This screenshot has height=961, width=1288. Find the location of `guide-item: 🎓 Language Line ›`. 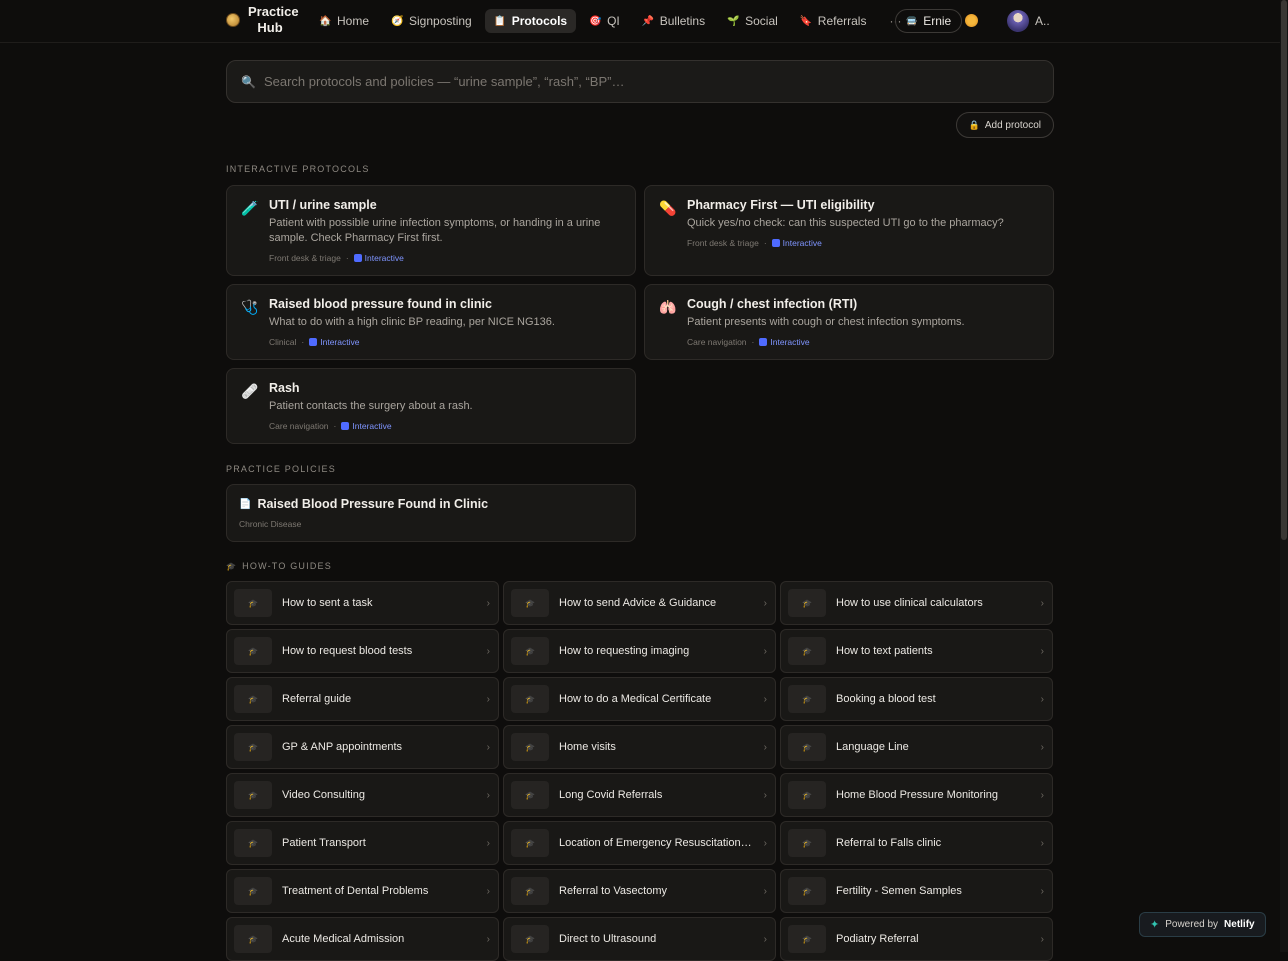

guide-item: 🎓 Language Line › is located at coordinates (916, 747).